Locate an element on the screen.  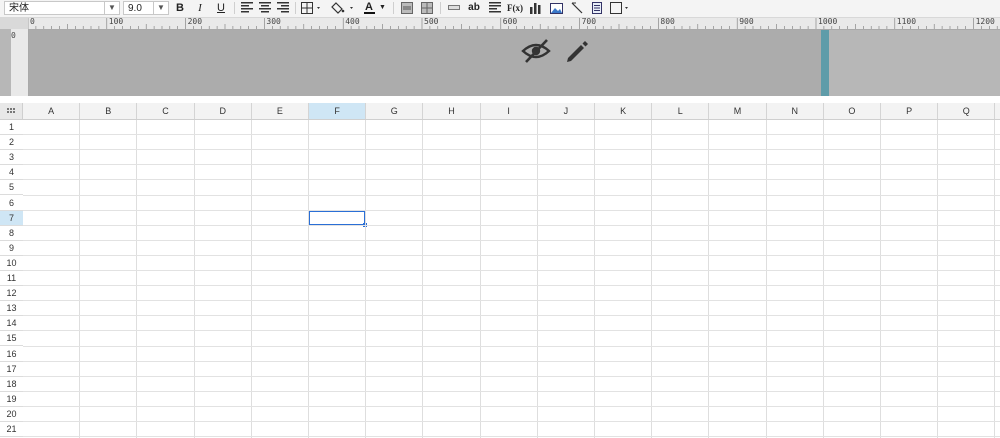
column-header-q: Q is located at coordinates (967, 111).